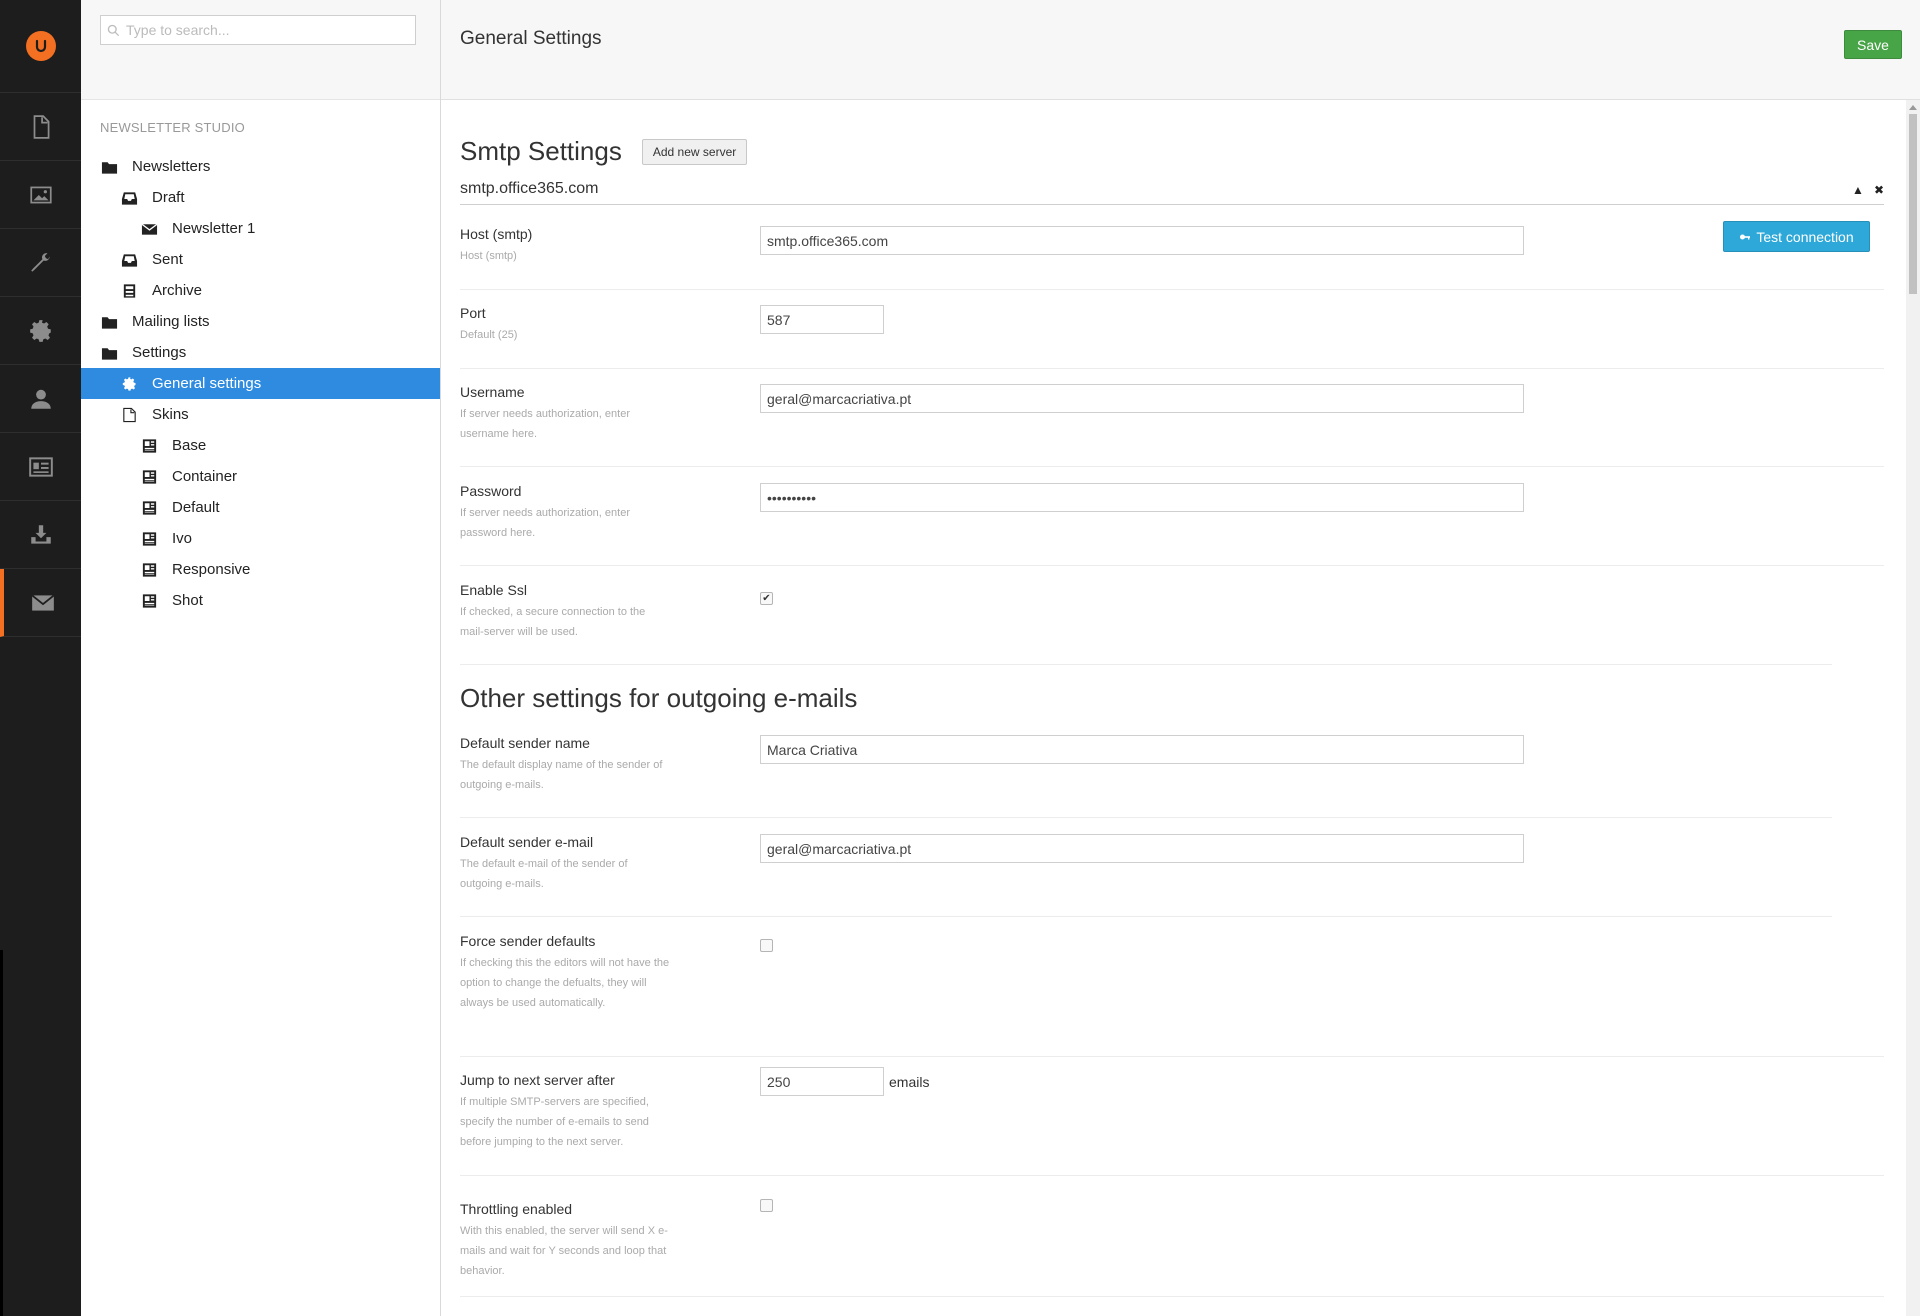  Describe the element at coordinates (489, 335) in the screenshot. I see `port-help: Default (25)` at that location.